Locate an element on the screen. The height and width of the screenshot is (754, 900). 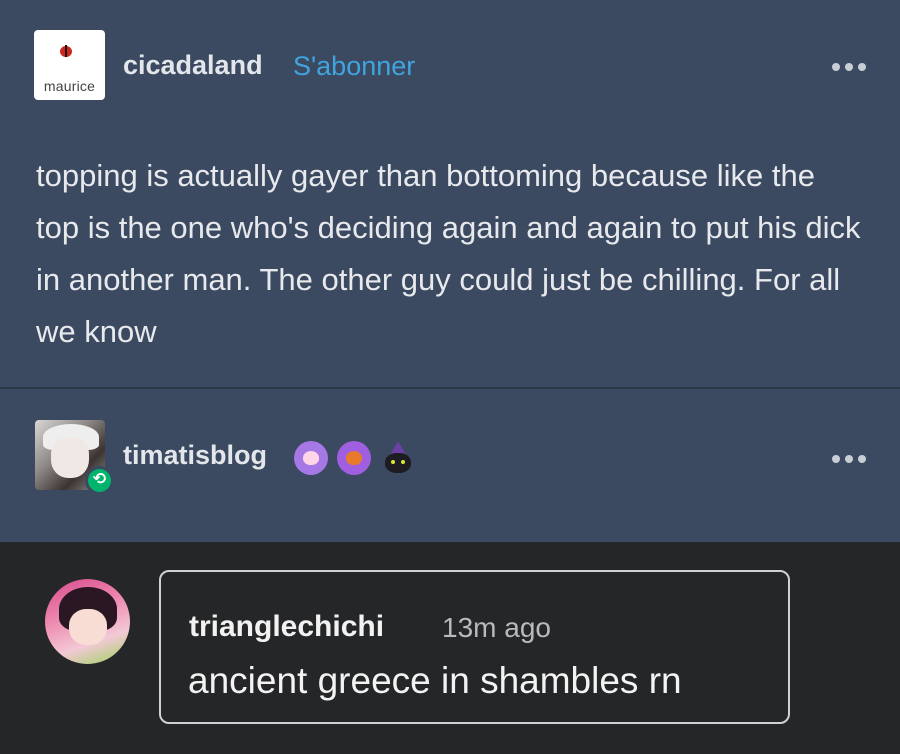
reblog-icon: ⟲ is located at coordinates (99, 480).